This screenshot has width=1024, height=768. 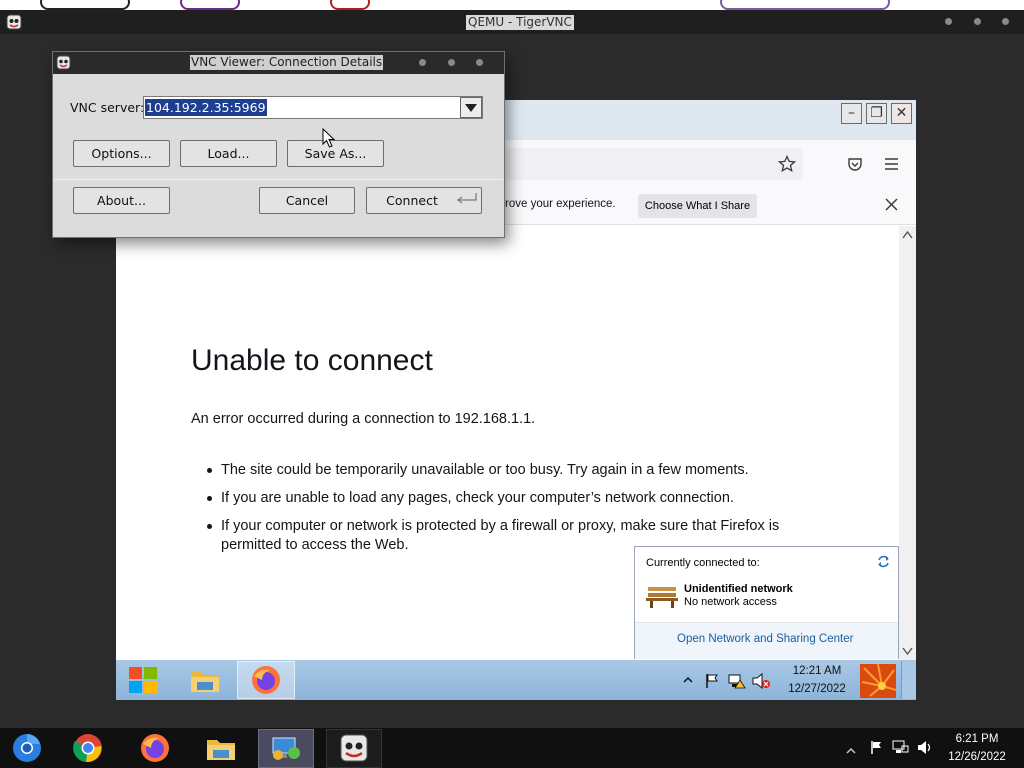 What do you see at coordinates (697, 206) in the screenshot?
I see `choose-what-i-share-button: Choose What I Share` at bounding box center [697, 206].